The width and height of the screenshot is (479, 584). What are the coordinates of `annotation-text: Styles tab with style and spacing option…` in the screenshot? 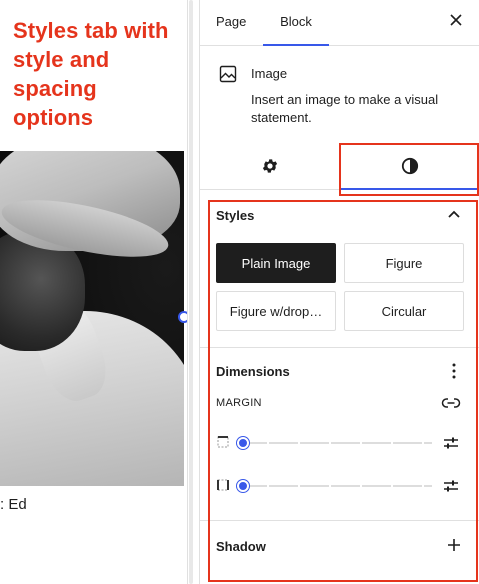 It's located at (91, 74).